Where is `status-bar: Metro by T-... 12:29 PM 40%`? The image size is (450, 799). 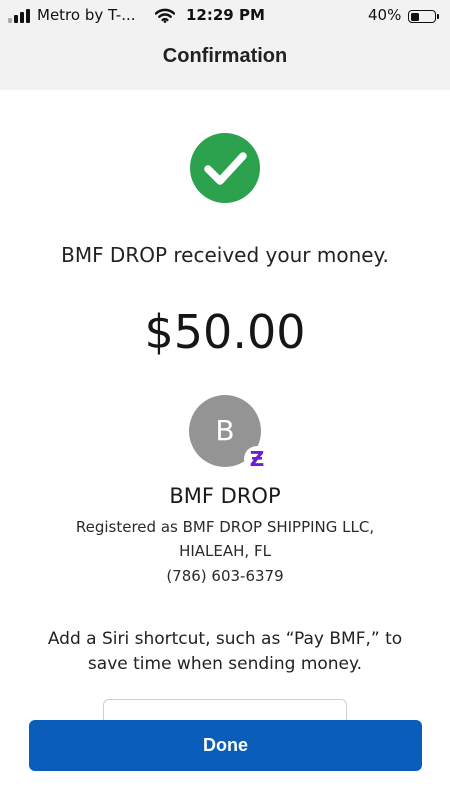 status-bar: Metro by T-... 12:29 PM 40% is located at coordinates (225, 16).